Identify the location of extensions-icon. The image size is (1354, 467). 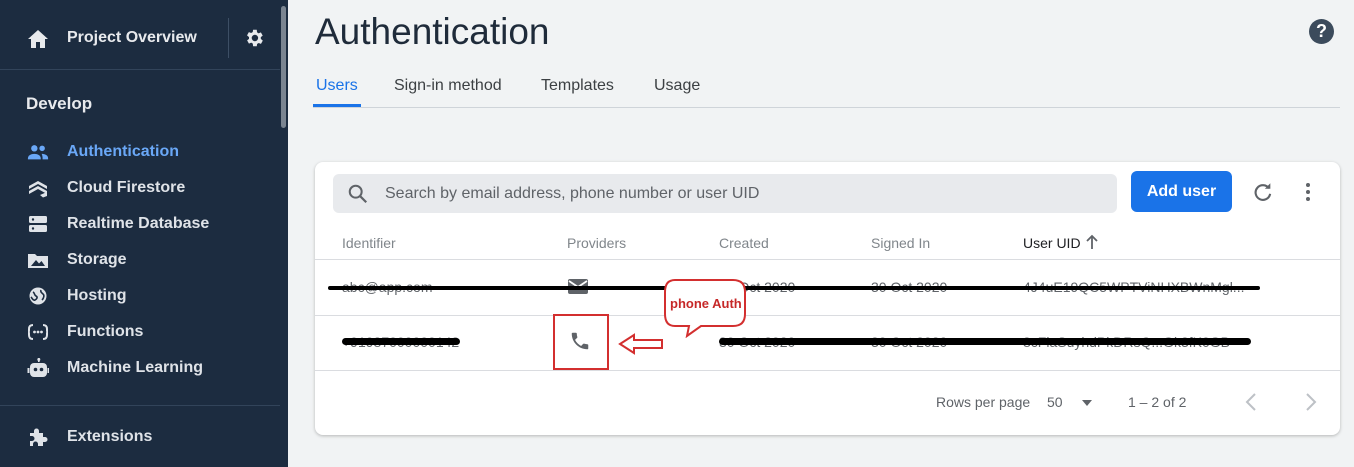
(39, 437).